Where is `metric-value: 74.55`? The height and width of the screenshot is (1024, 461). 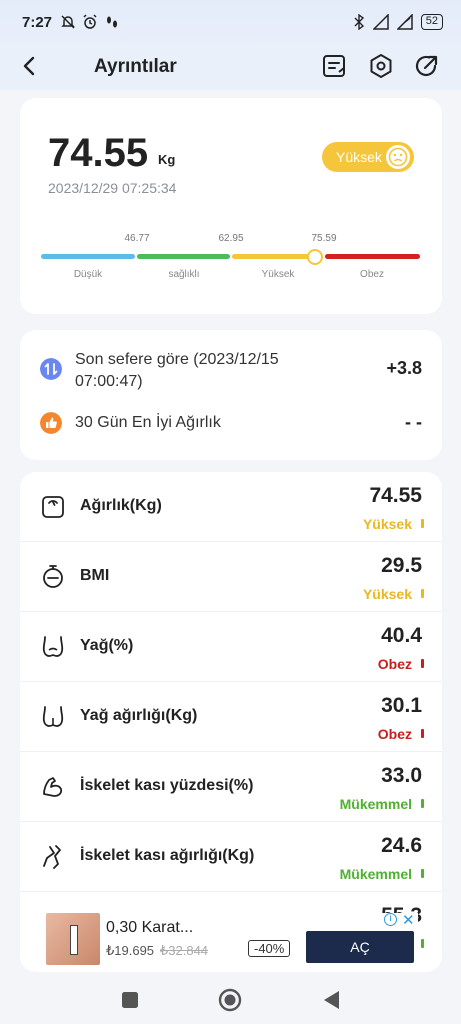
metric-value: 74.55 is located at coordinates (395, 495).